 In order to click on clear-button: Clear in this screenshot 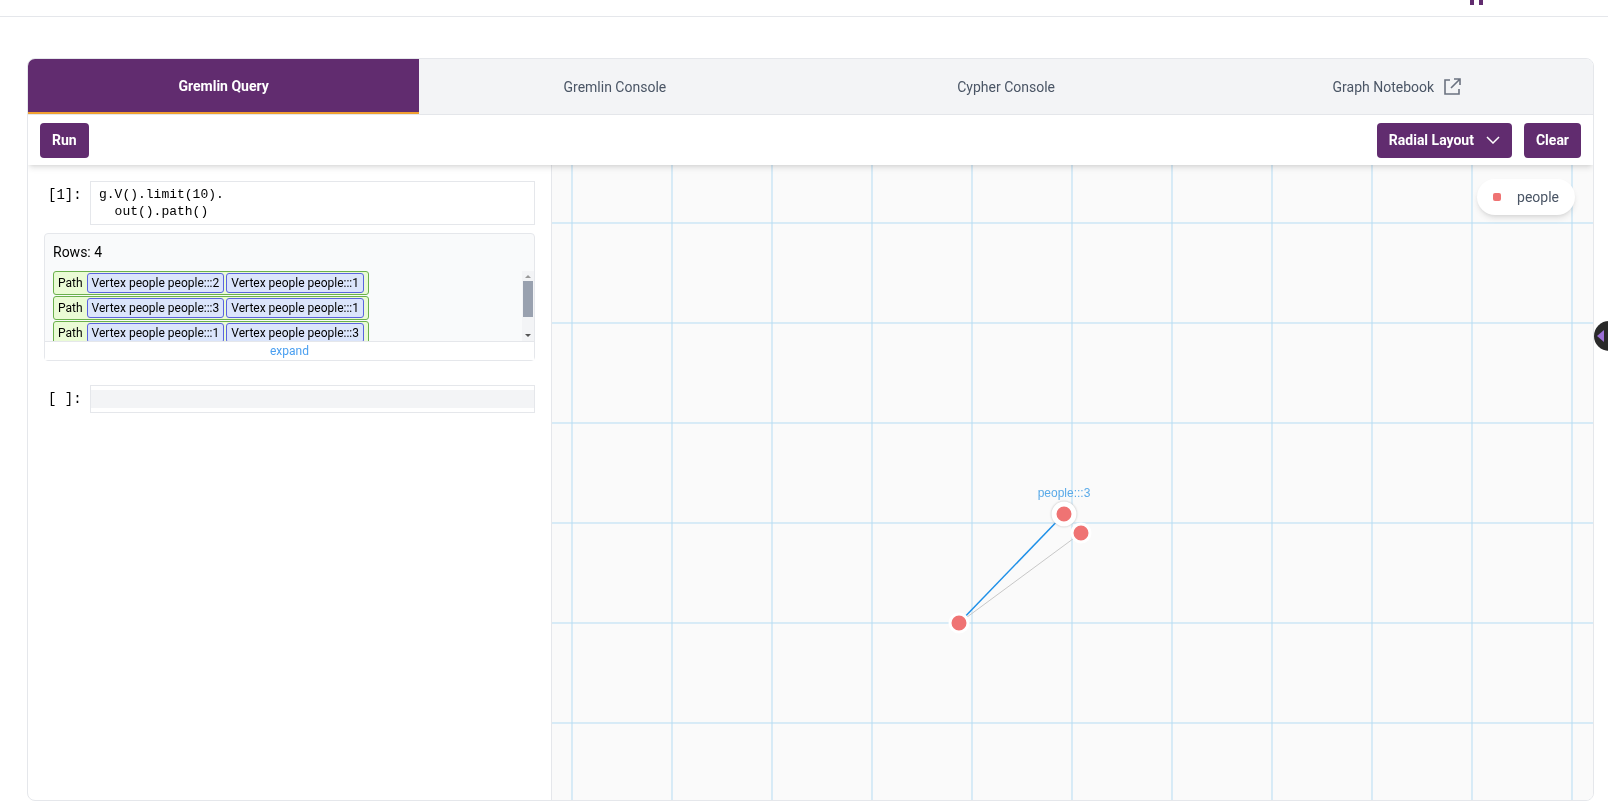, I will do `click(1552, 140)`.